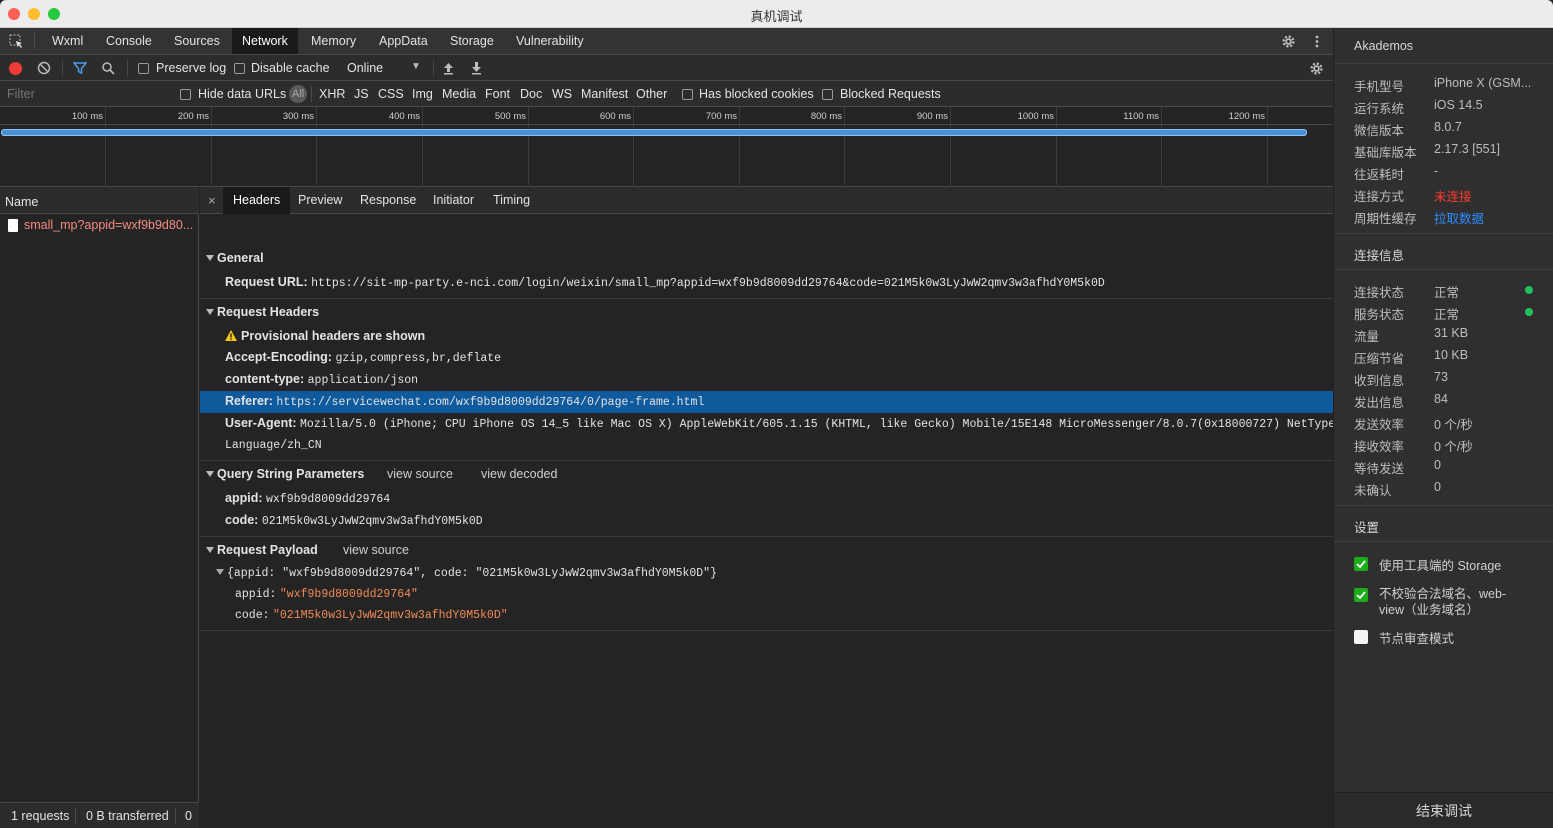 The image size is (1553, 828). I want to click on checkmark-icon, so click(1361, 595).